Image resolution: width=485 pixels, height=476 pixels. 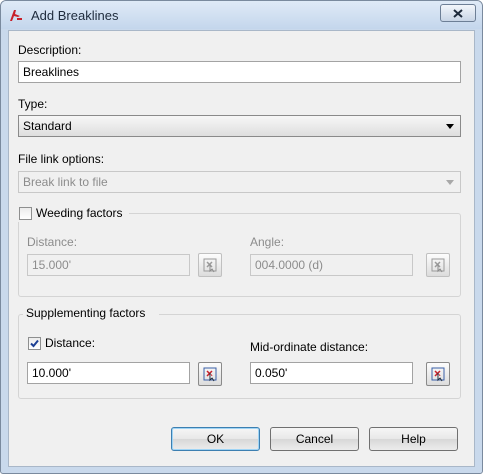 I want to click on supplementing-distance-pick-button, so click(x=210, y=374).